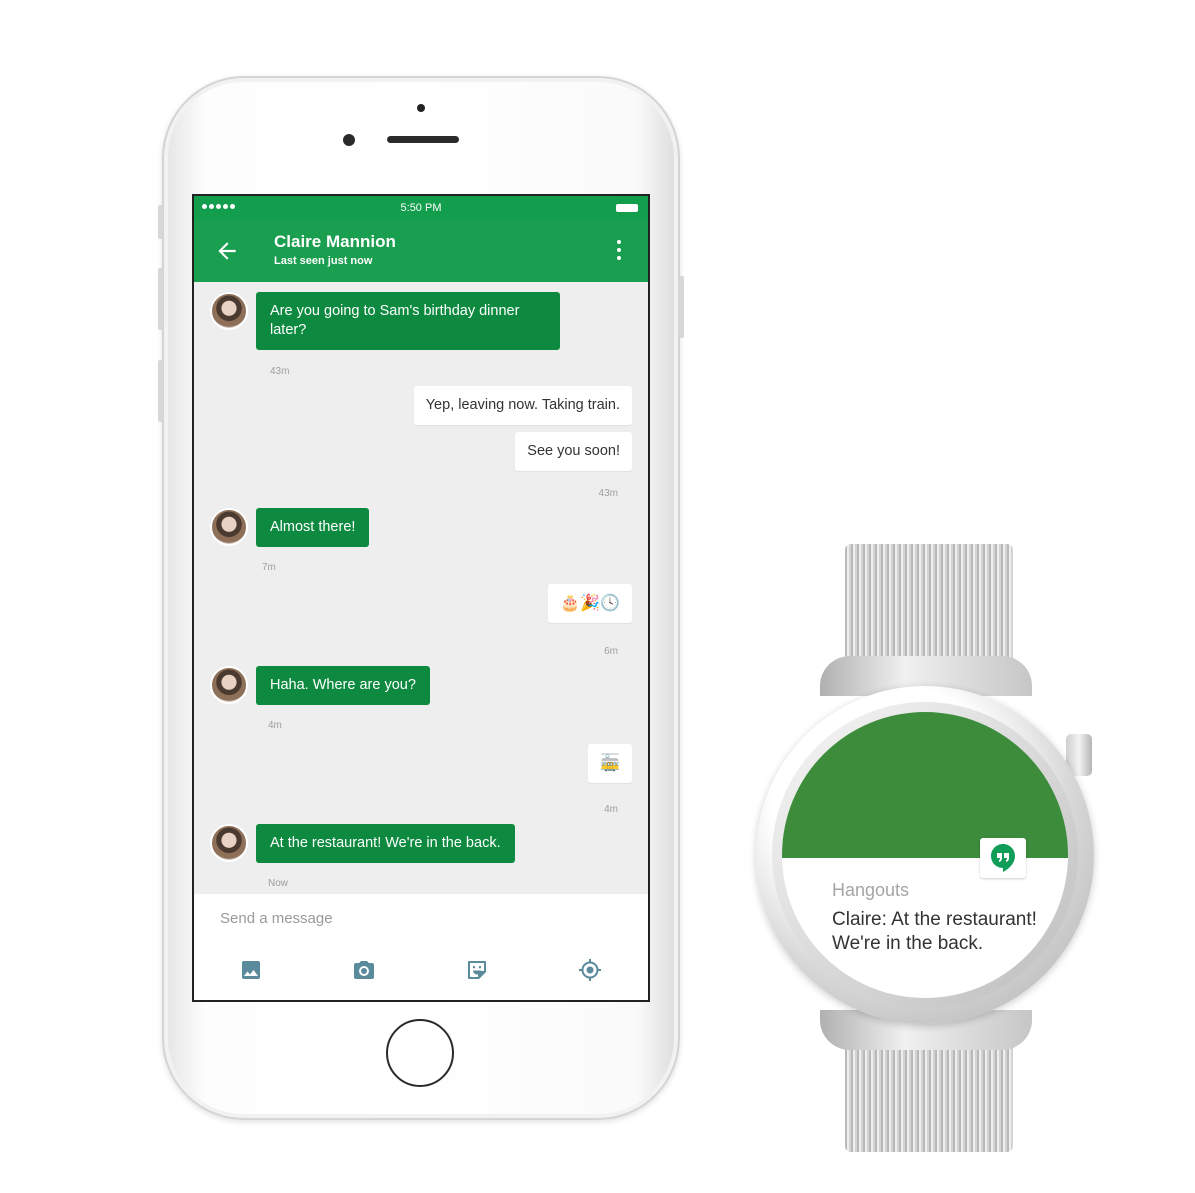 The width and height of the screenshot is (1195, 1193). Describe the element at coordinates (627, 208) in the screenshot. I see `battery-icon` at that location.